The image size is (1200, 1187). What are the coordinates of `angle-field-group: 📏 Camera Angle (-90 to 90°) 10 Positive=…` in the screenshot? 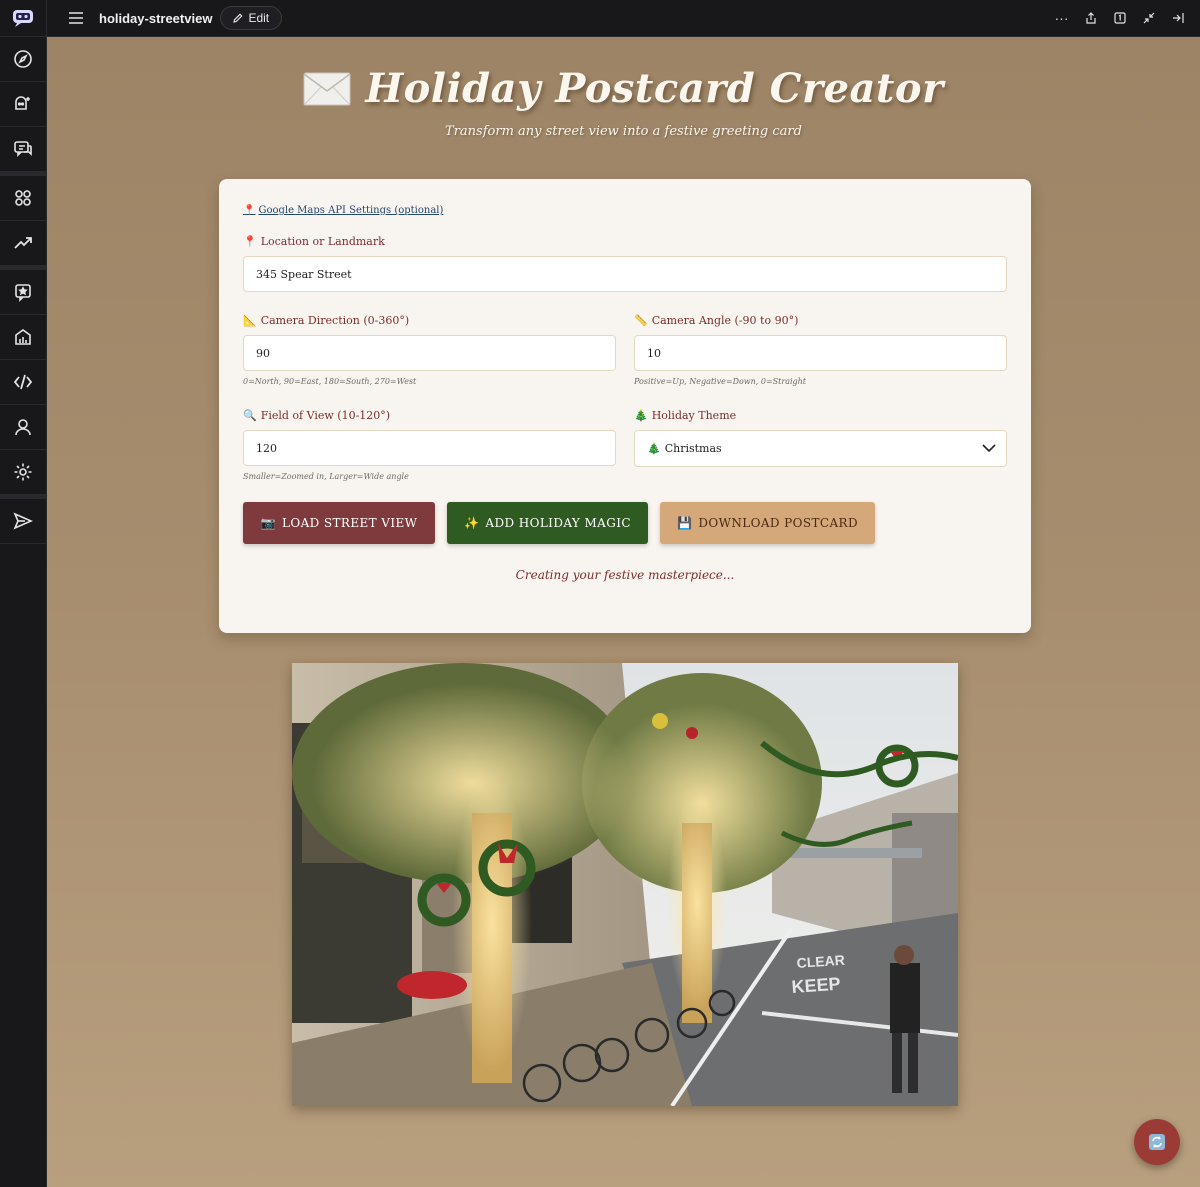 It's located at (820, 350).